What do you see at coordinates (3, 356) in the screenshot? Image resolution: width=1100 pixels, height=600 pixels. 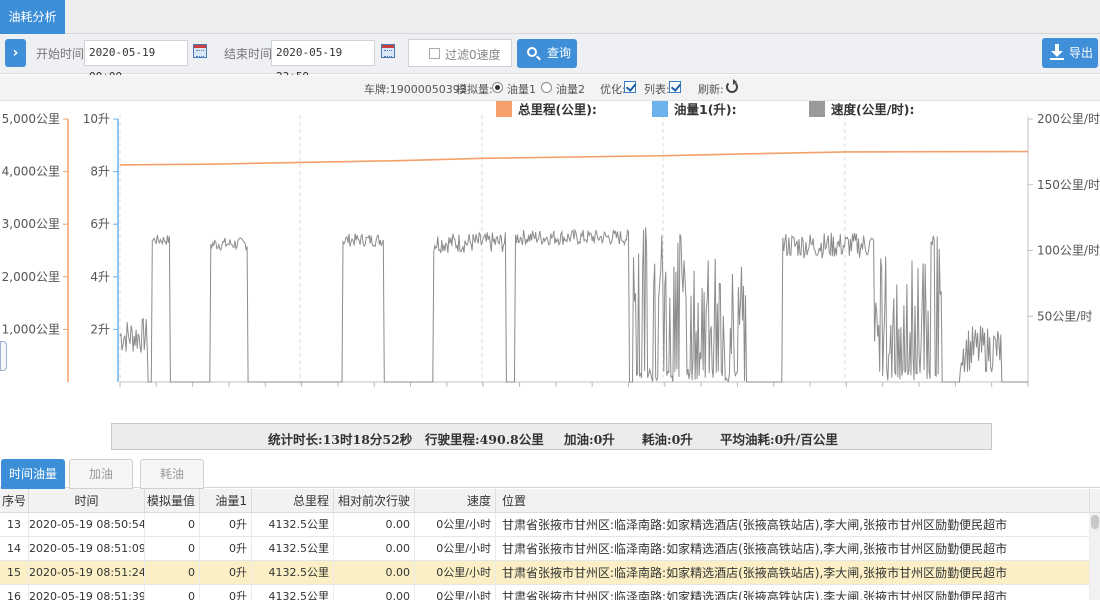 I see `side-collapse-handle` at bounding box center [3, 356].